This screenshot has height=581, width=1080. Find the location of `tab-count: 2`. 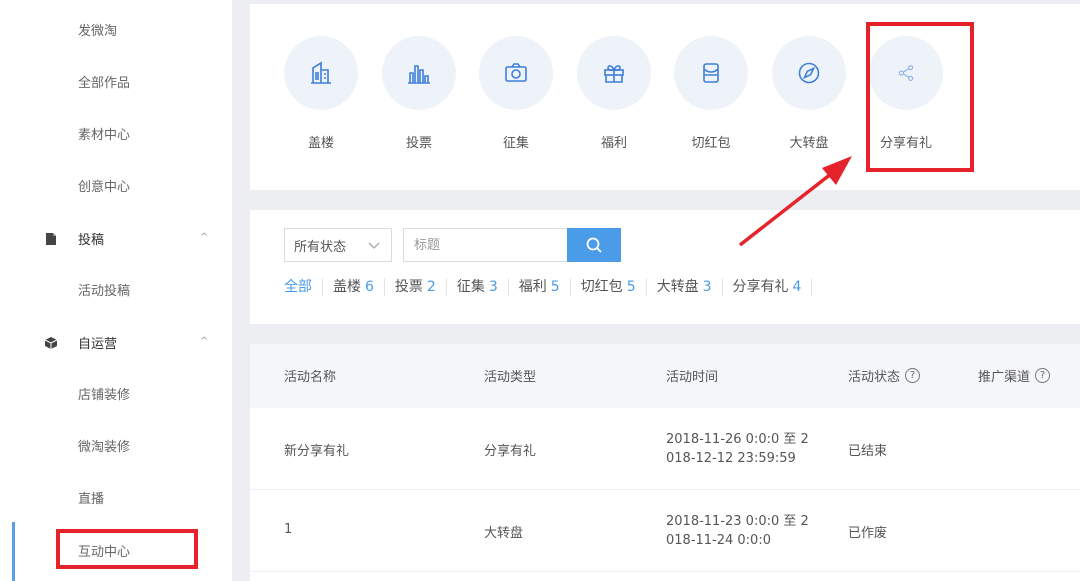

tab-count: 2 is located at coordinates (431, 287).